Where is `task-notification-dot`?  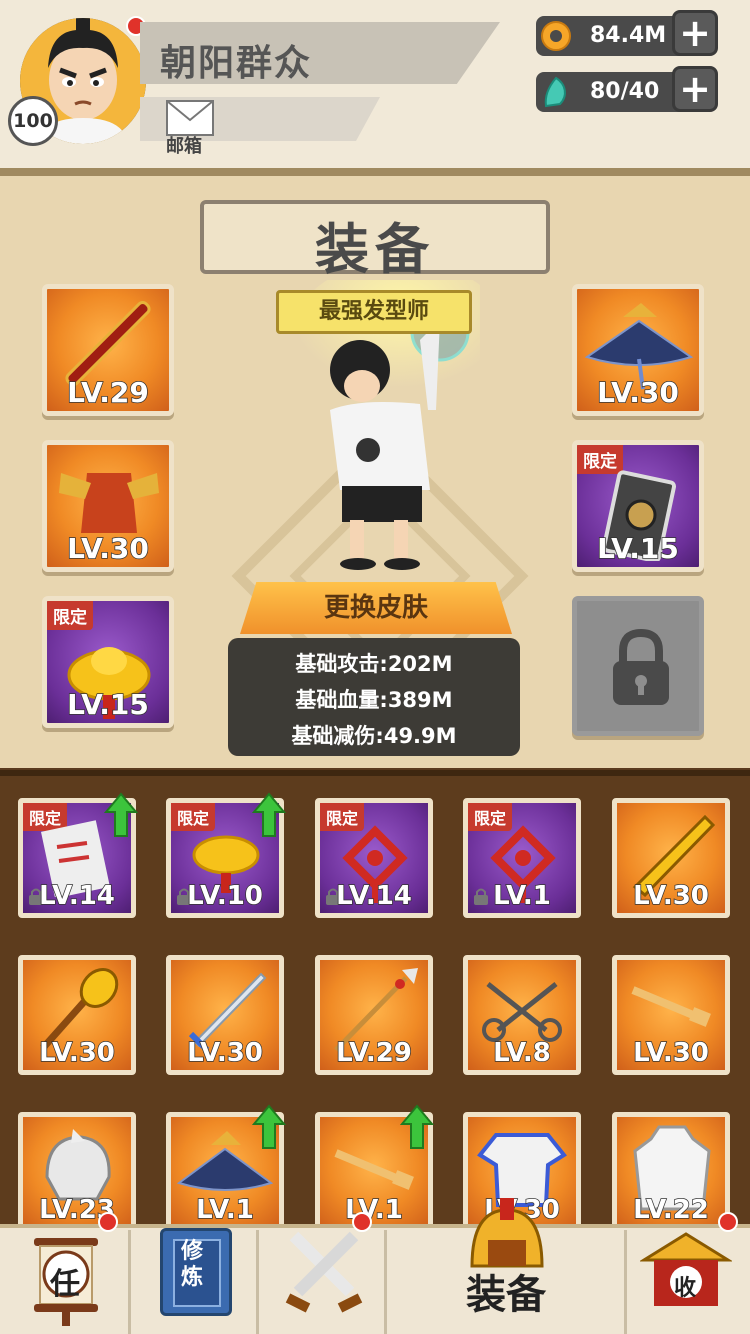
task-notification-dot is located at coordinates (108, 1222).